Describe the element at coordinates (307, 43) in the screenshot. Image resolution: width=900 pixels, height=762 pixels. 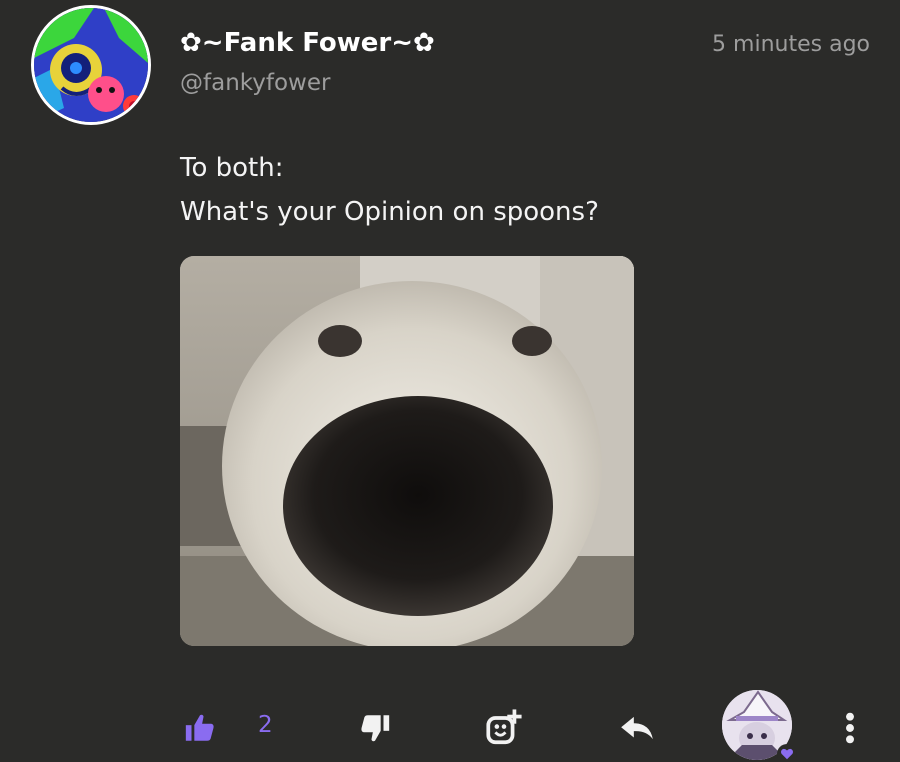
I see `author-display-name: ✿~Fank Fower~✿` at that location.